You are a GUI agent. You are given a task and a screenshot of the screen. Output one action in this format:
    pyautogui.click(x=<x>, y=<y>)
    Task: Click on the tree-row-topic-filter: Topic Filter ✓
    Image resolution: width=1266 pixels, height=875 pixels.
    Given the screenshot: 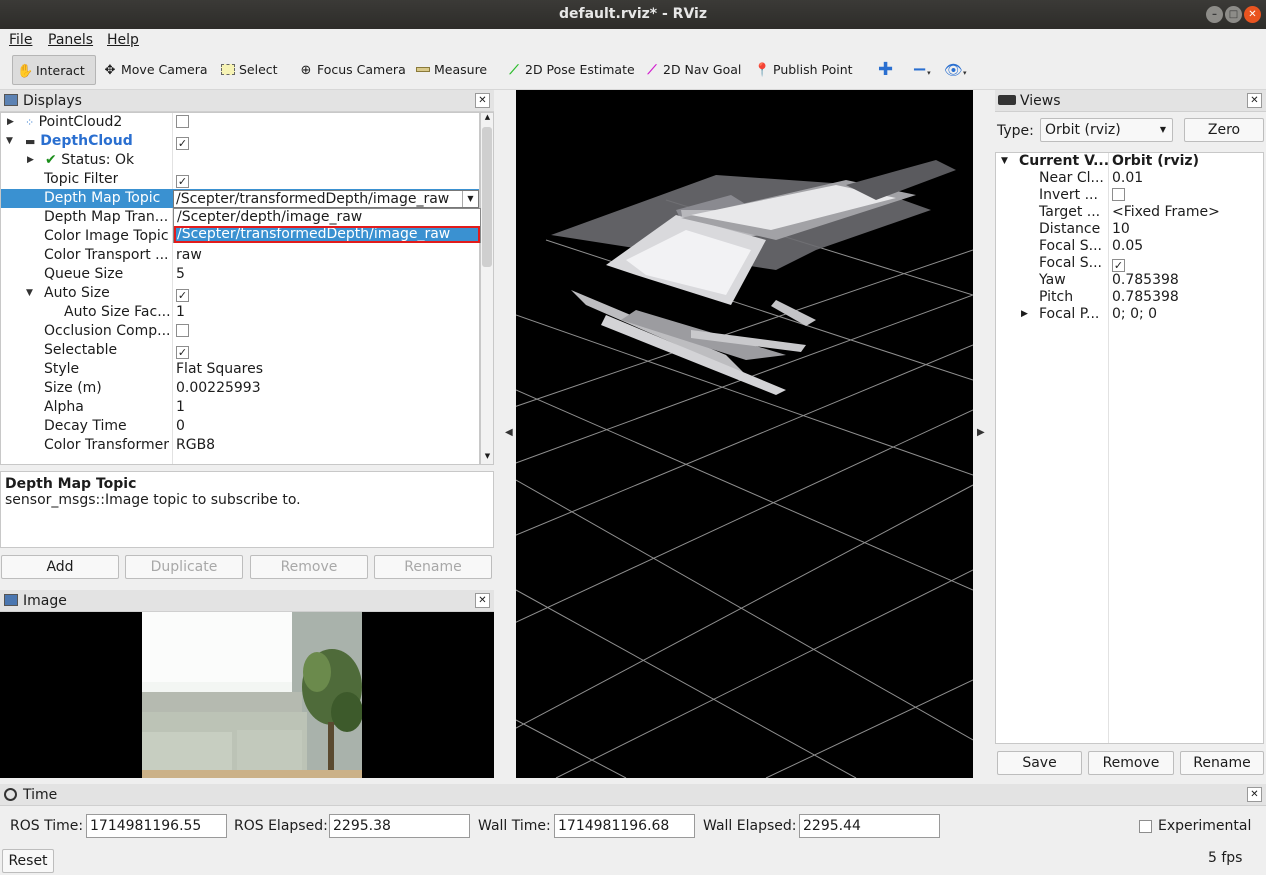 What is the action you would take?
    pyautogui.click(x=240, y=179)
    